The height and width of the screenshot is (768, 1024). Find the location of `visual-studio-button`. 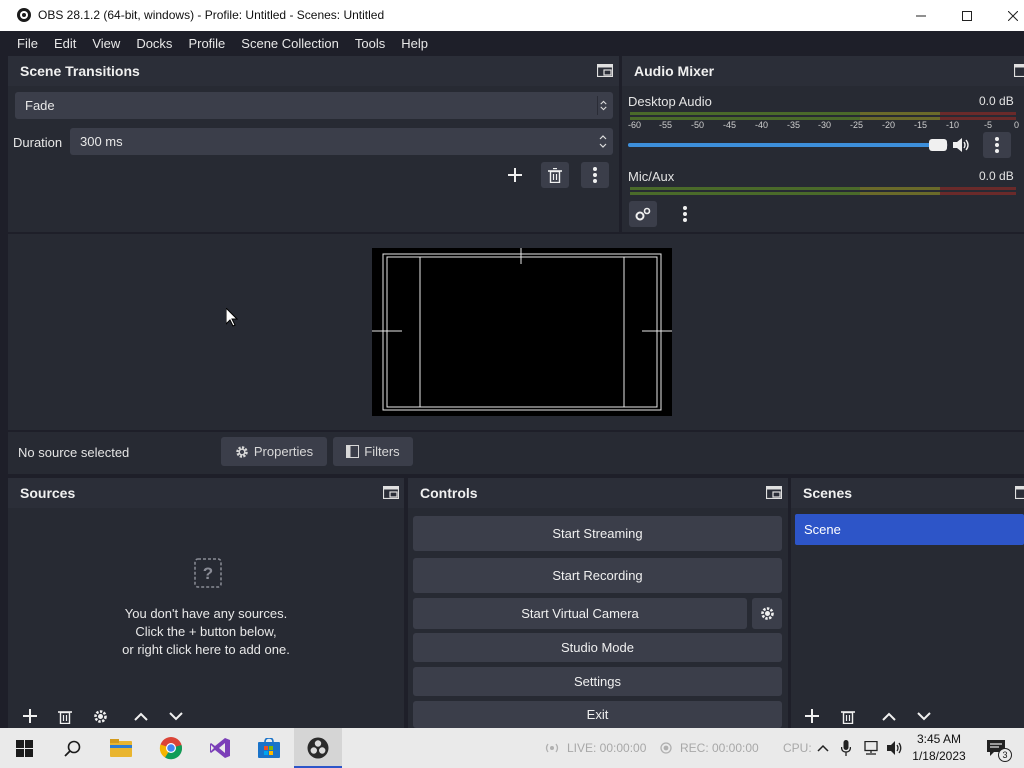

visual-studio-button is located at coordinates (220, 748).